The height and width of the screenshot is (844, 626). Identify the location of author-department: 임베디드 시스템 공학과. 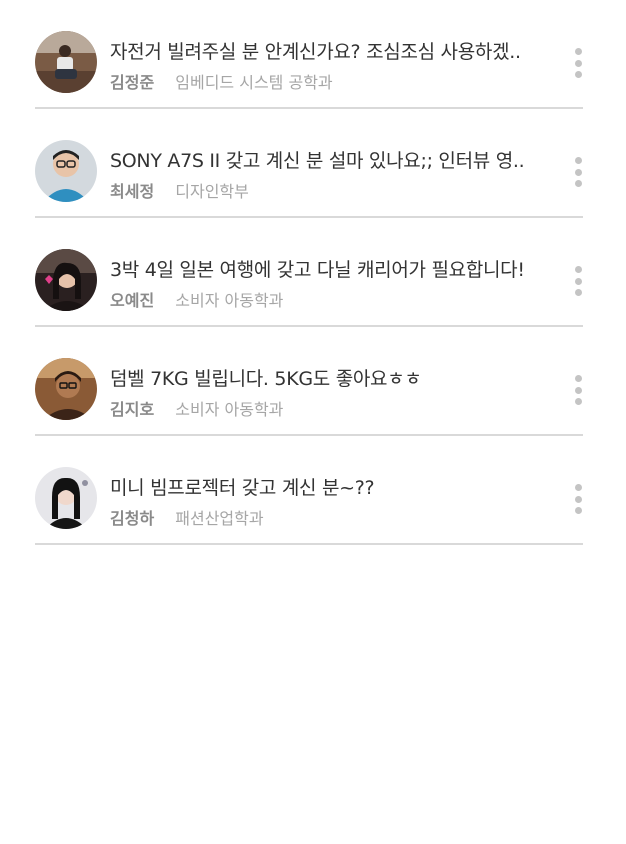
(254, 82).